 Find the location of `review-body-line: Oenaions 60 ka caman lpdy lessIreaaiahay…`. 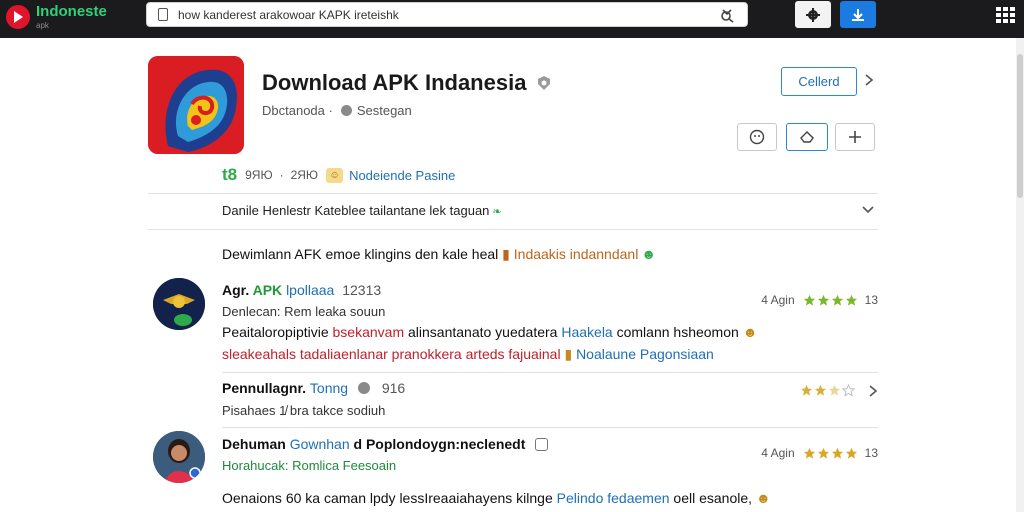

review-body-line: Oenaions 60 ka caman lpdy lessIreaaiahay… is located at coordinates (496, 498).